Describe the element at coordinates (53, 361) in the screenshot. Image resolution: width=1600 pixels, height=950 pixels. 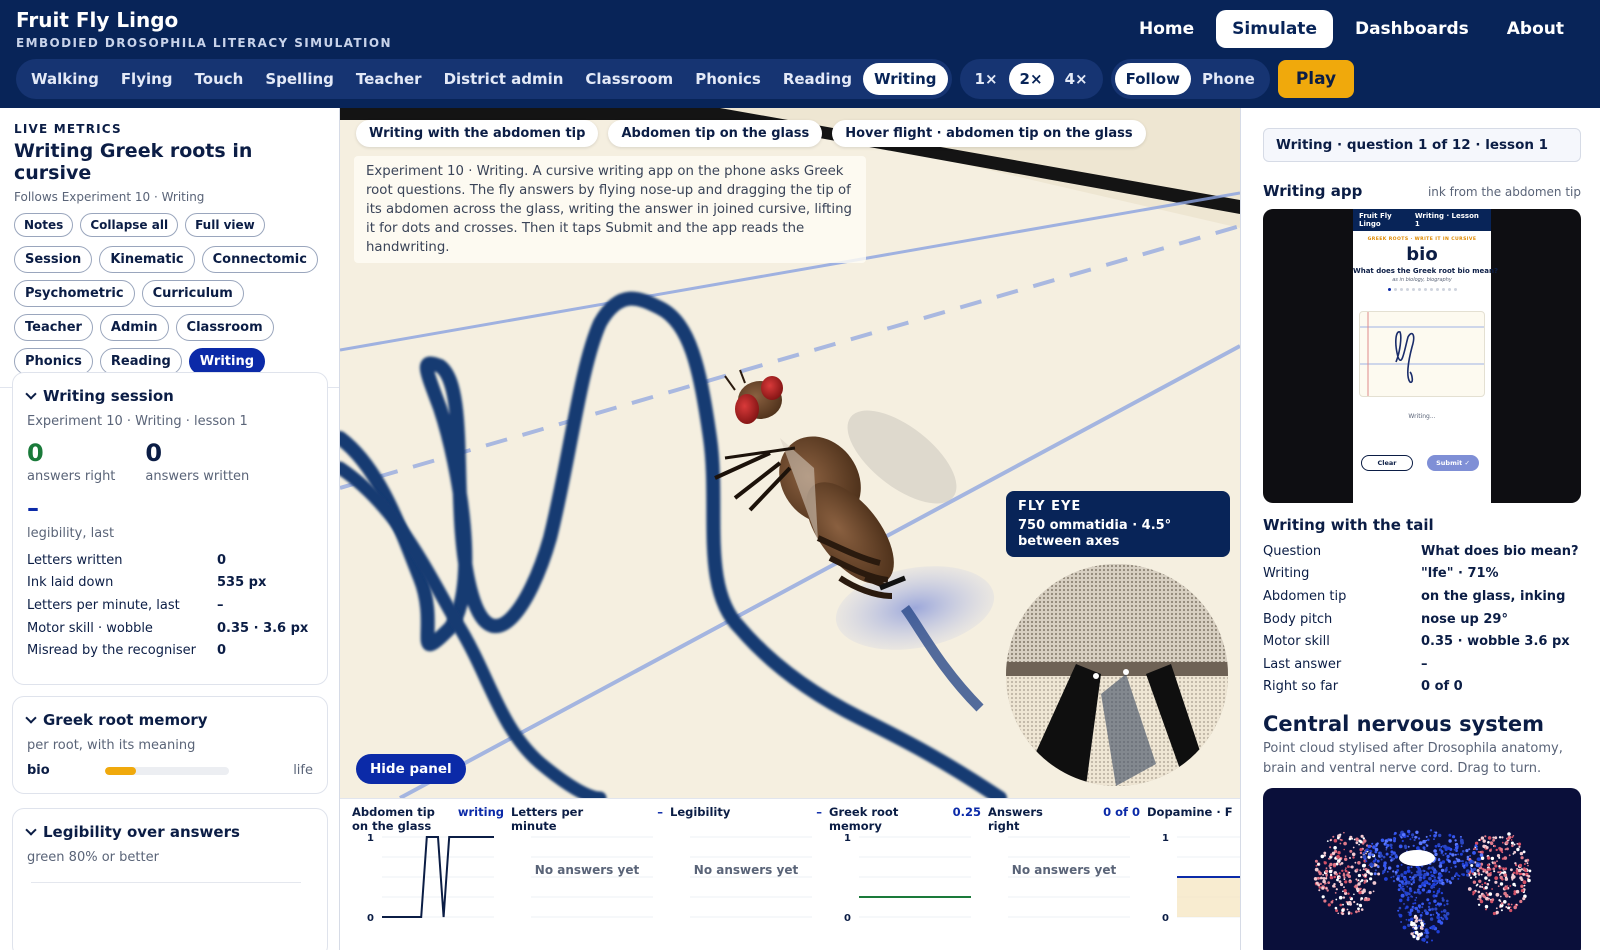
I see `section-chip-phonics: Phonics` at that location.